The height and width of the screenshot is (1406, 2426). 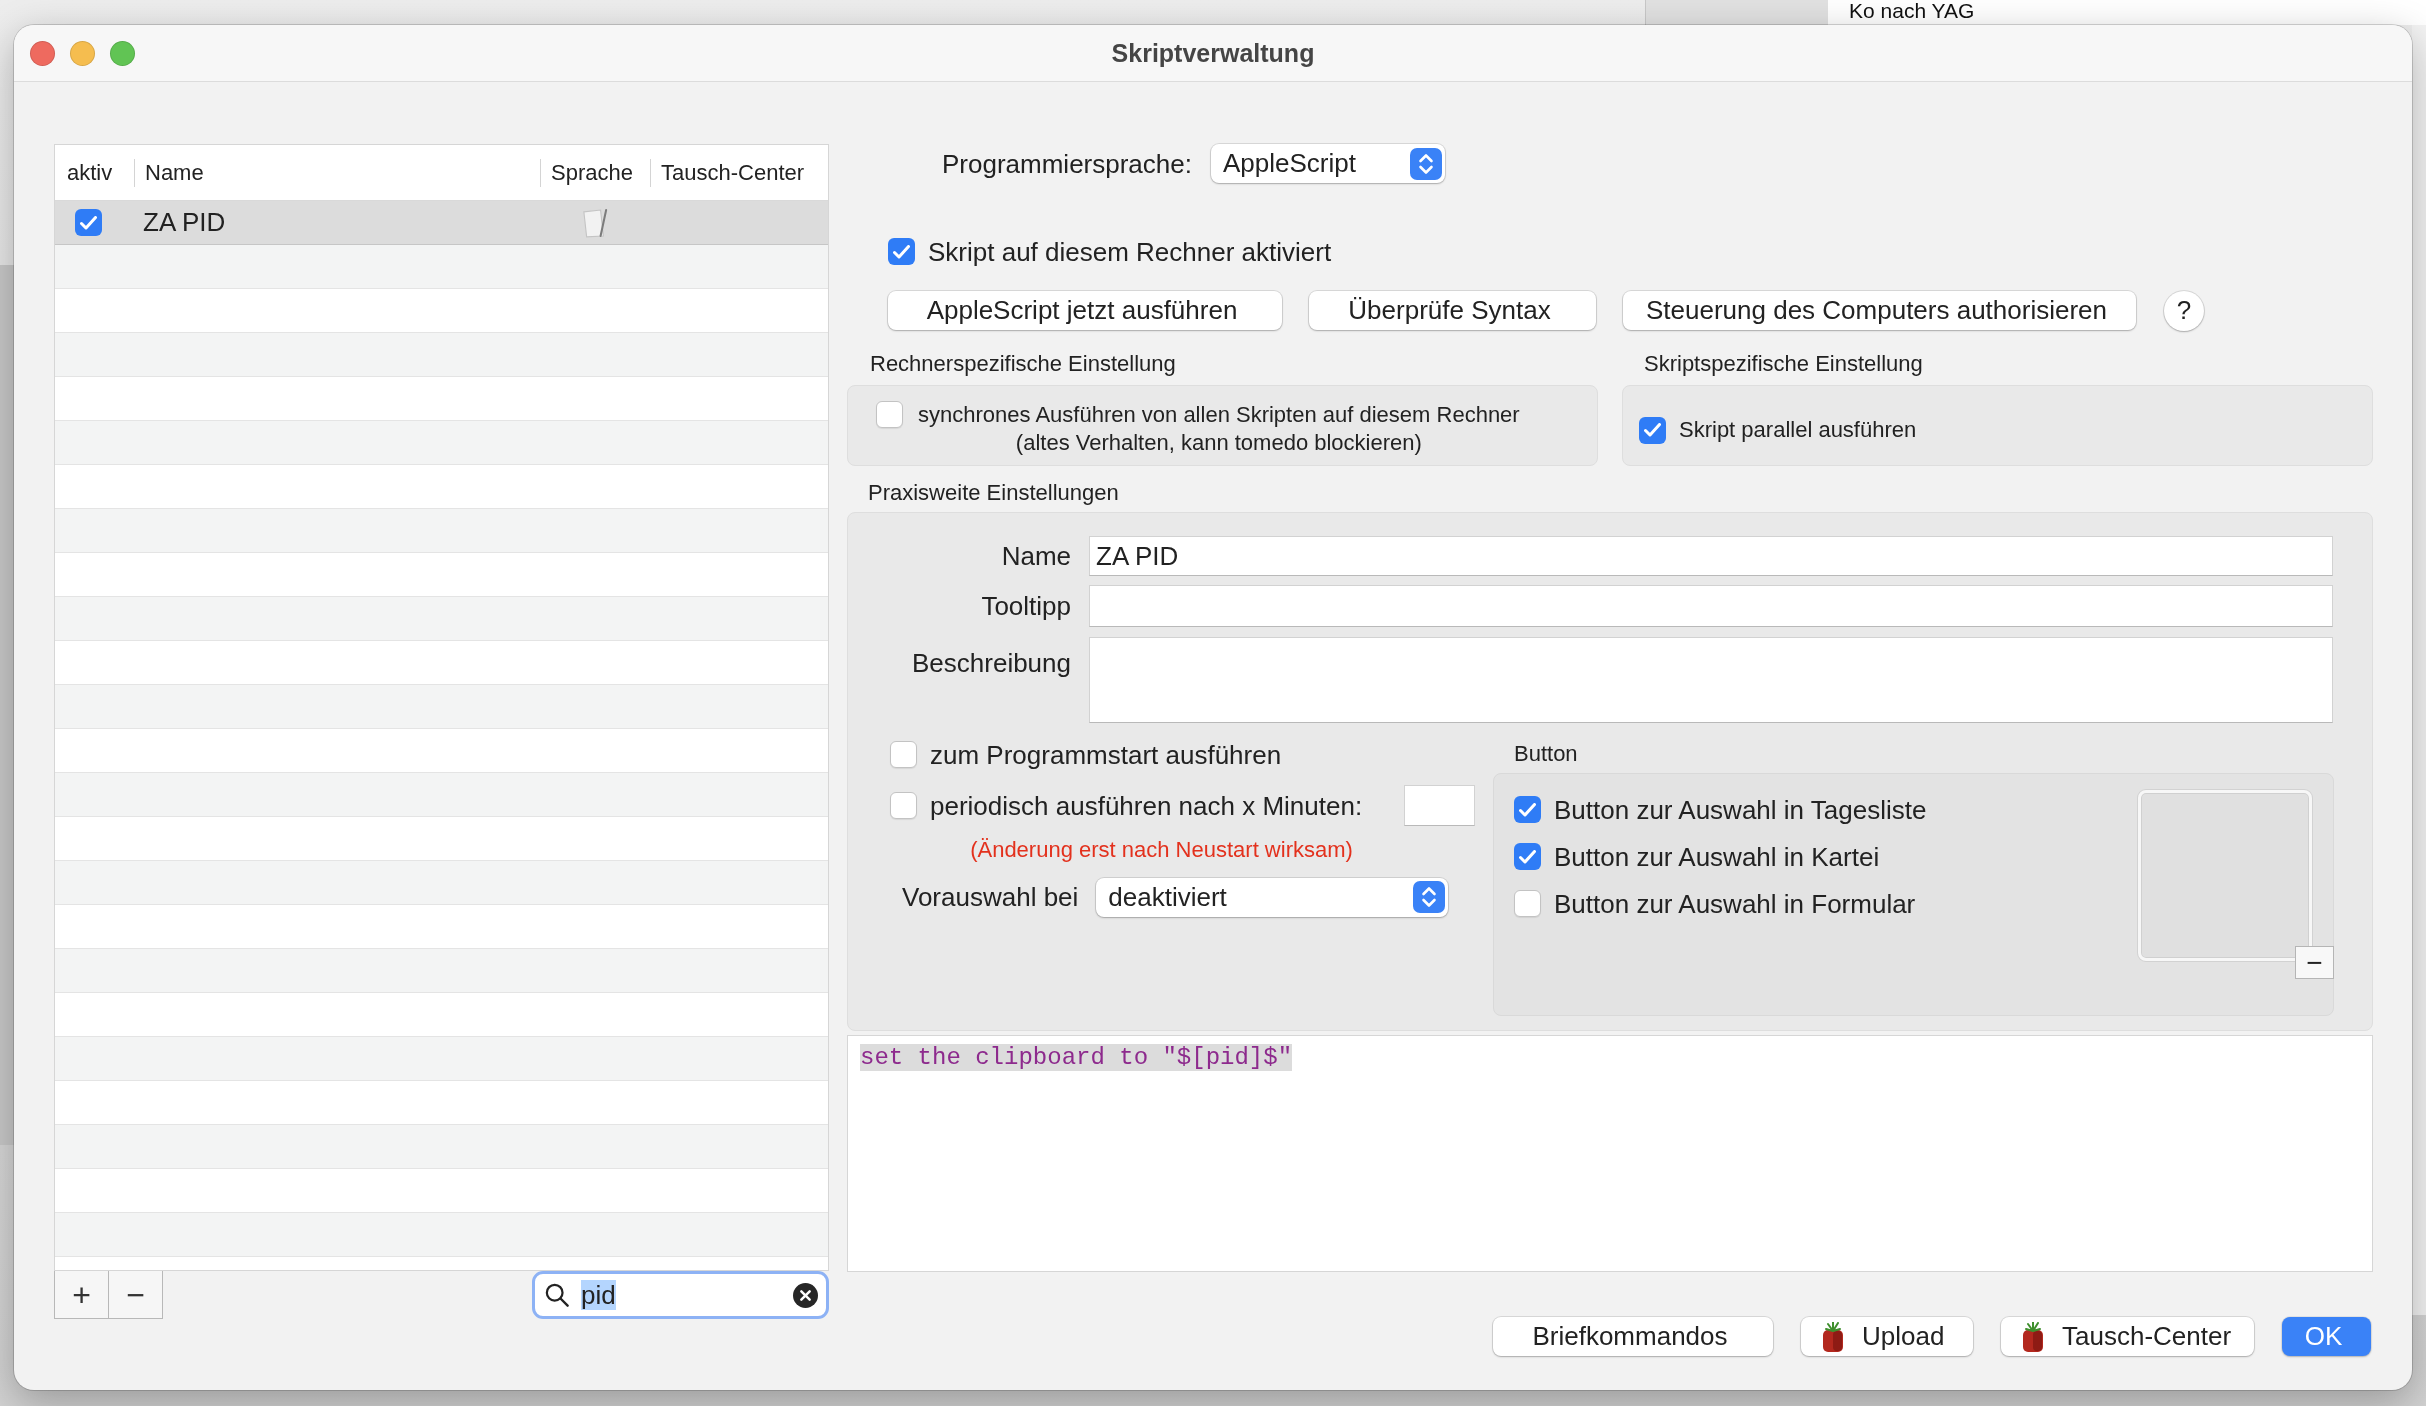 What do you see at coordinates (1717, 856) in the screenshot?
I see `checkbox-label: Button zur Auswahl in Kartei` at bounding box center [1717, 856].